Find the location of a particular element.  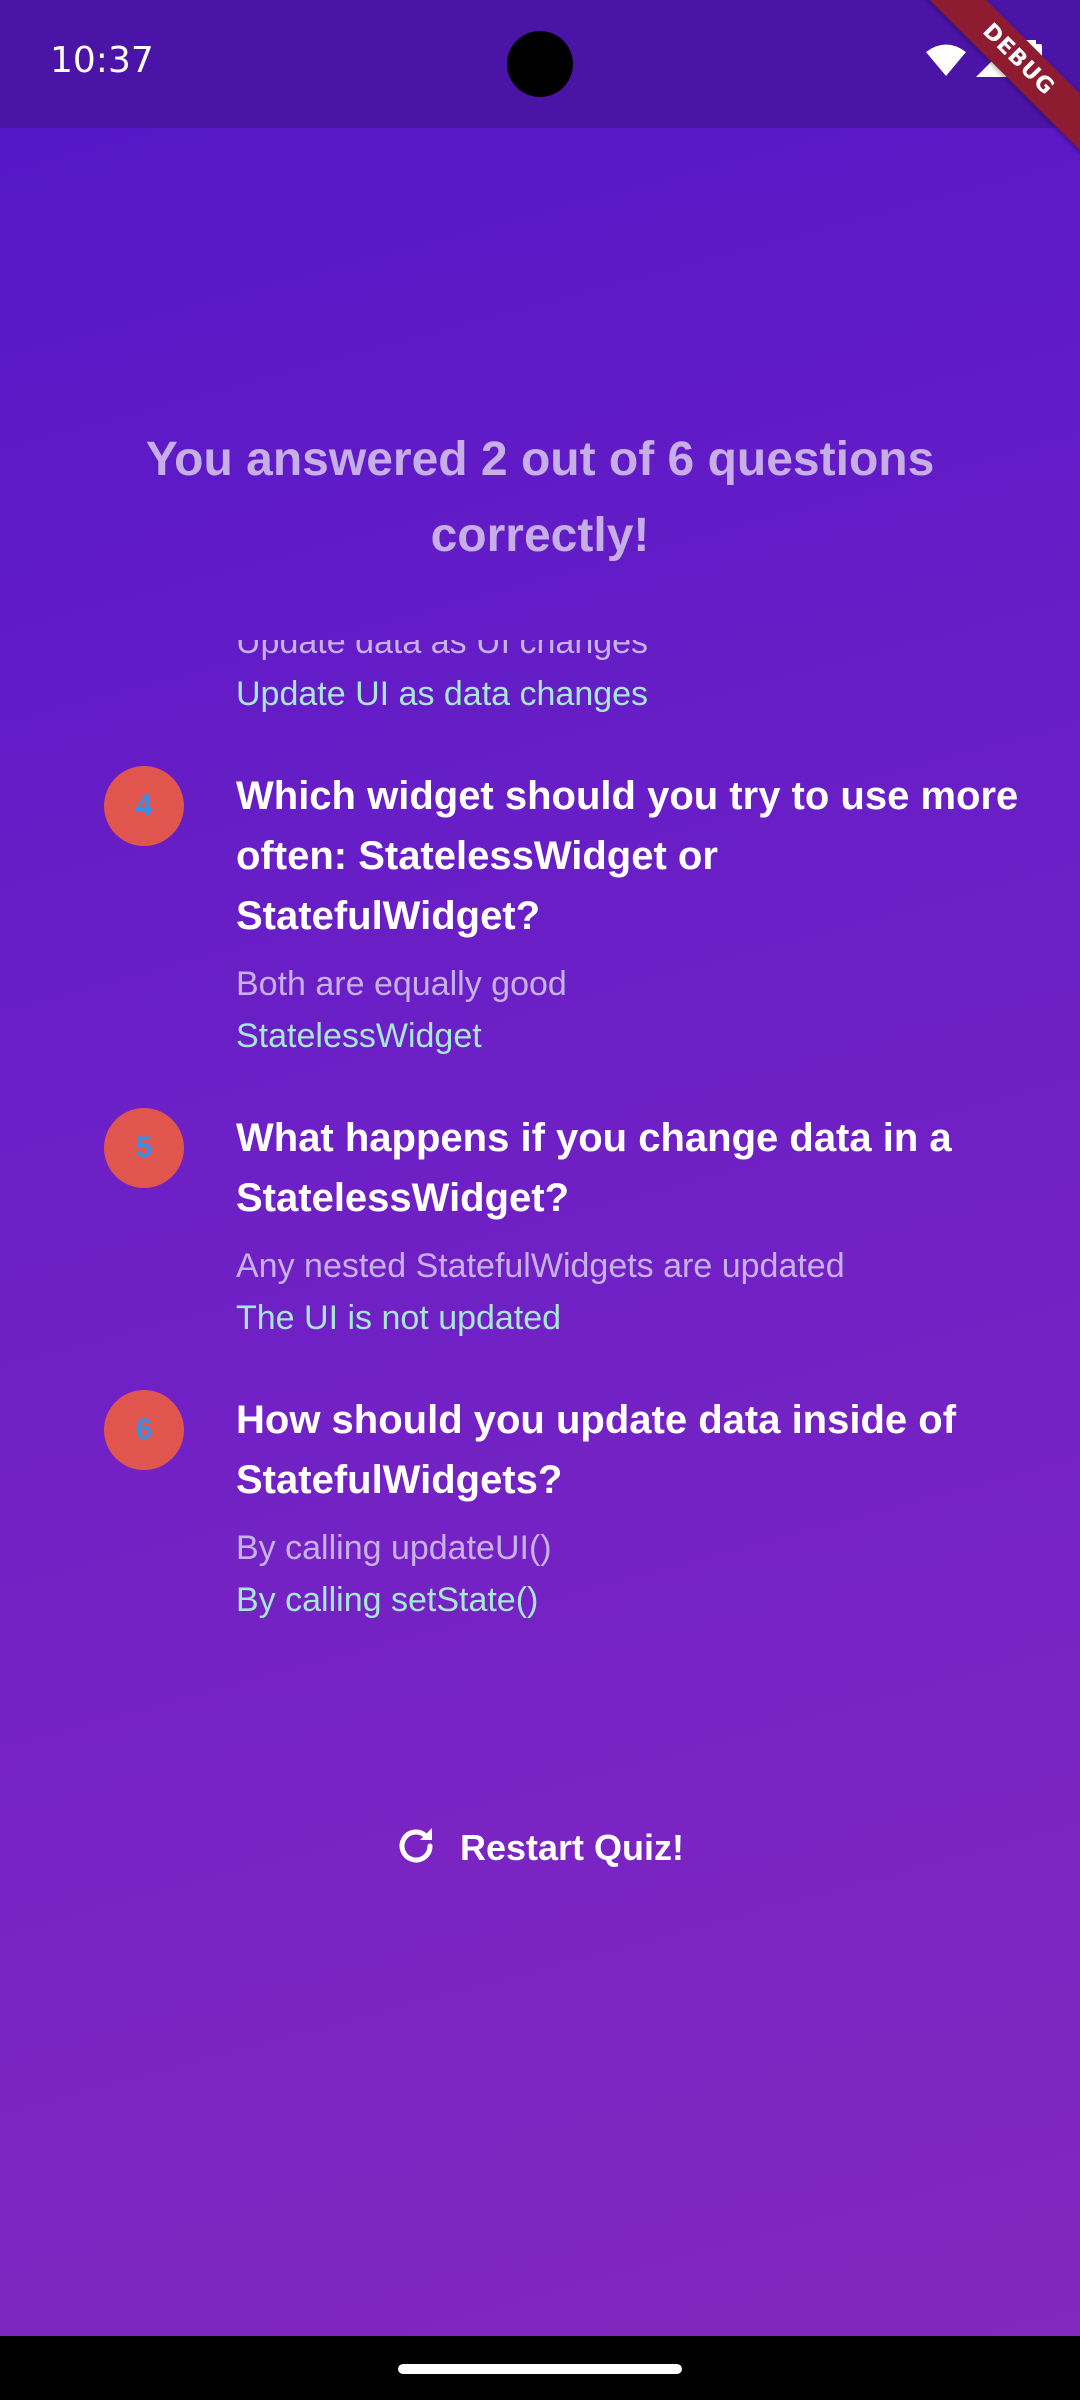

restart-quiz-button: Restart Quiz! is located at coordinates (538, 1848).